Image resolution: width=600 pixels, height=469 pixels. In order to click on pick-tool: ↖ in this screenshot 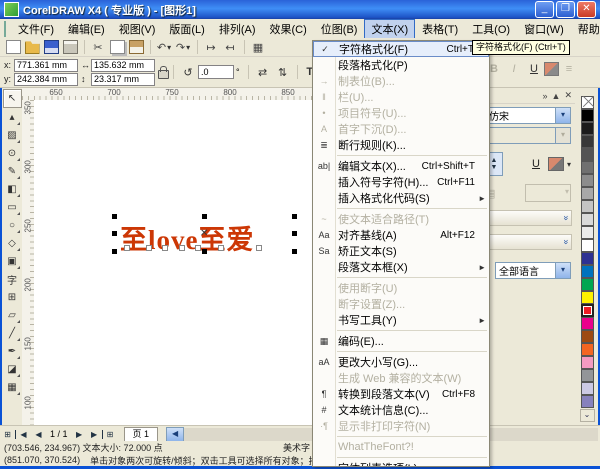, I will do `click(12, 98)`.